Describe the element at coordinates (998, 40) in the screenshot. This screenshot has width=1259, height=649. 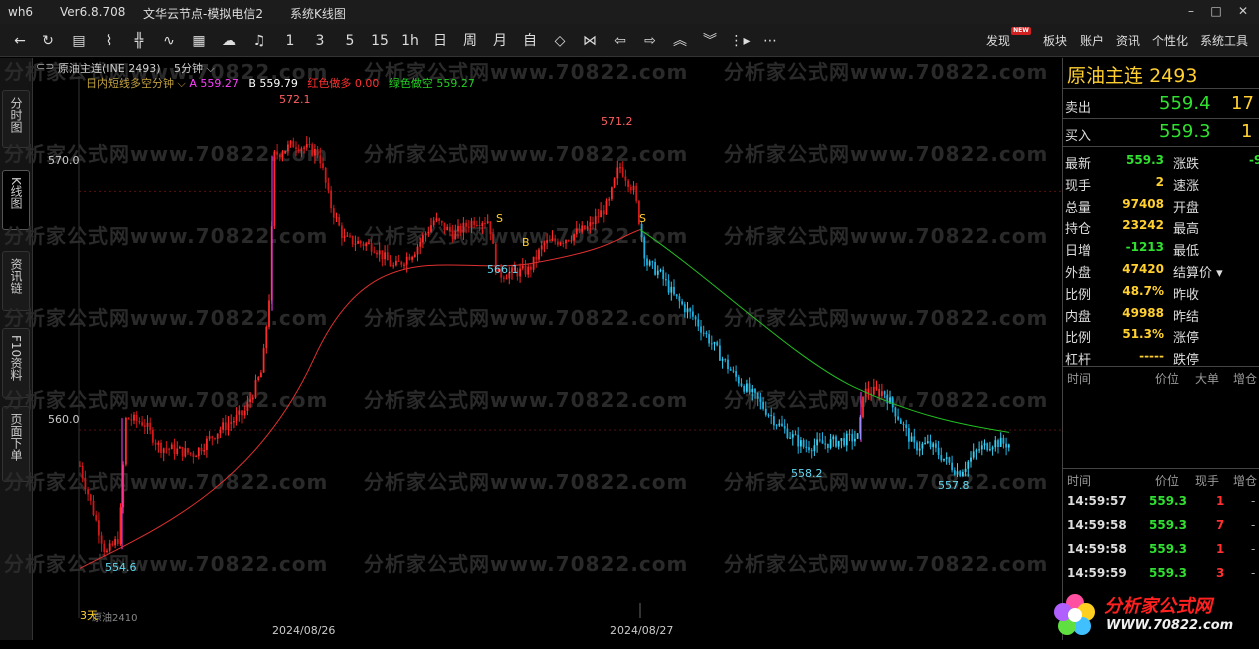
I see `menu-discover: 发现` at that location.